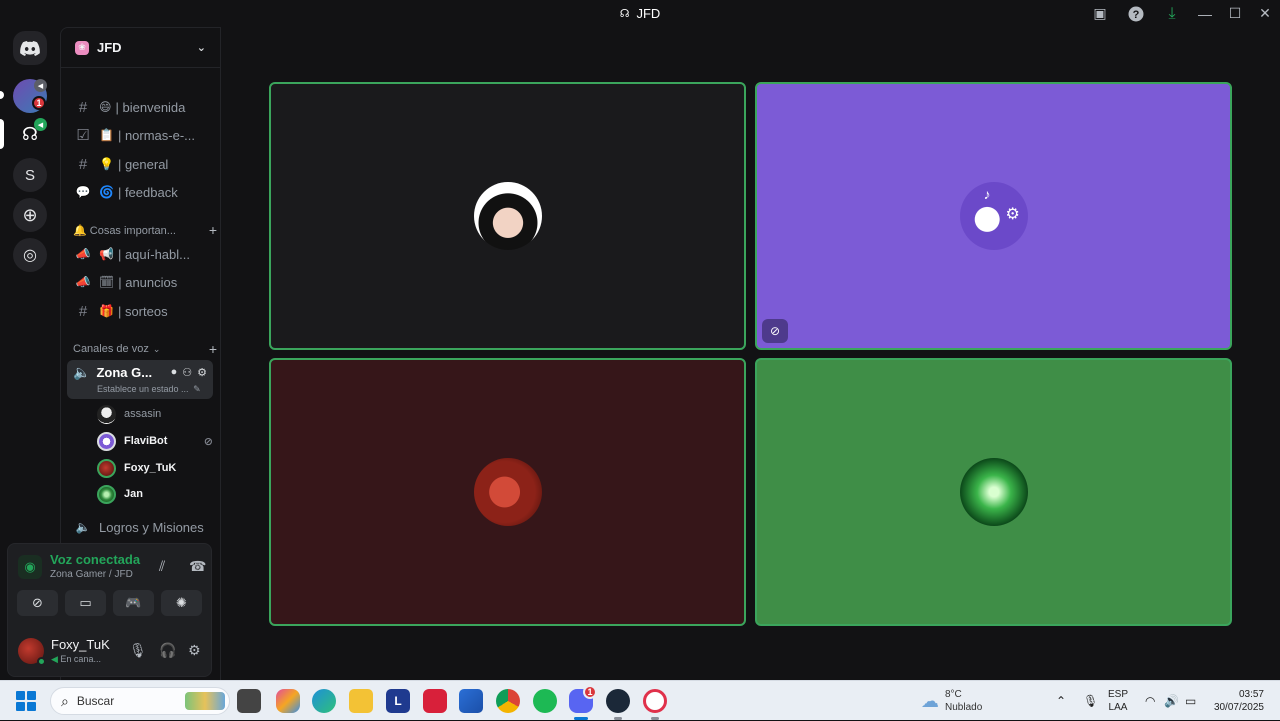 The width and height of the screenshot is (1280, 721). What do you see at coordinates (155, 468) in the screenshot?
I see `voice-user-foxy-tuk: Foxy_TuK` at bounding box center [155, 468].